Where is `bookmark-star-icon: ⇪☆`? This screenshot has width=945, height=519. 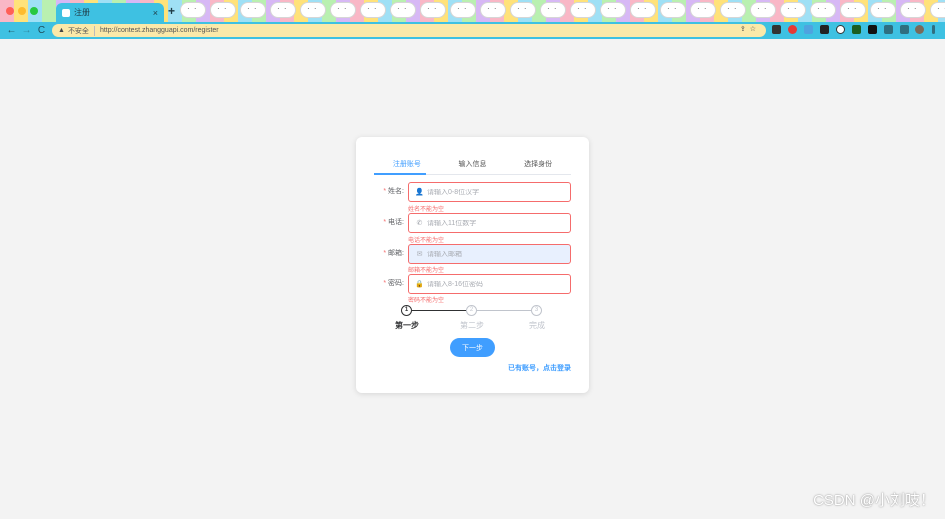 bookmark-star-icon: ⇪☆ is located at coordinates (750, 29).